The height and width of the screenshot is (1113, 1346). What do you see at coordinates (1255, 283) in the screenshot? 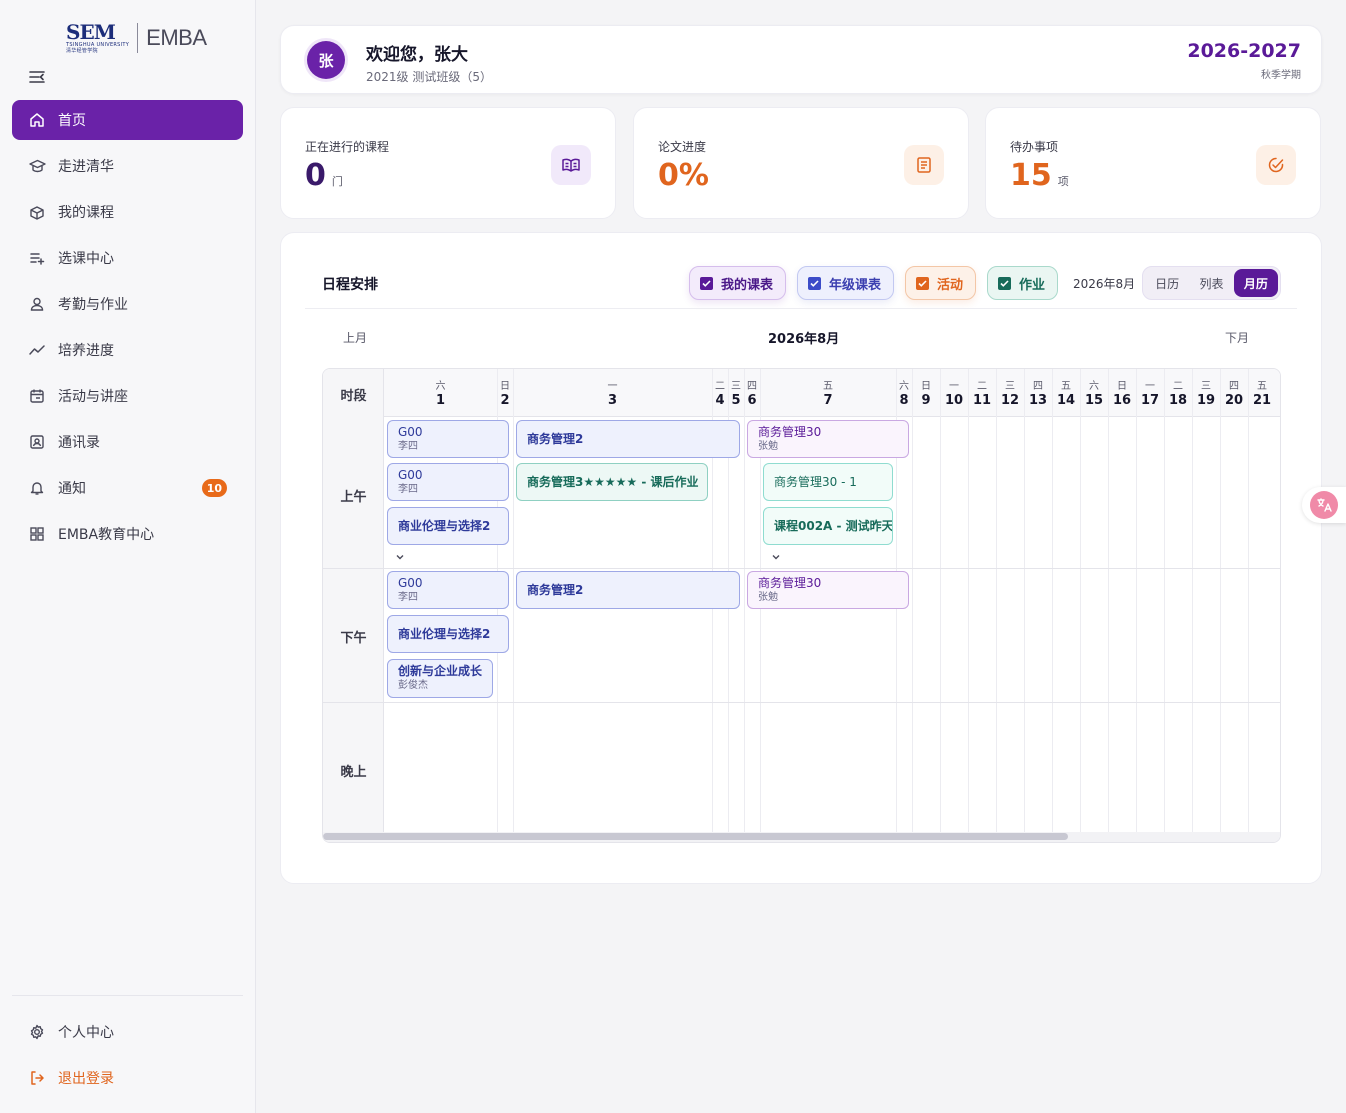
I see `view-month-button: 月历` at bounding box center [1255, 283].